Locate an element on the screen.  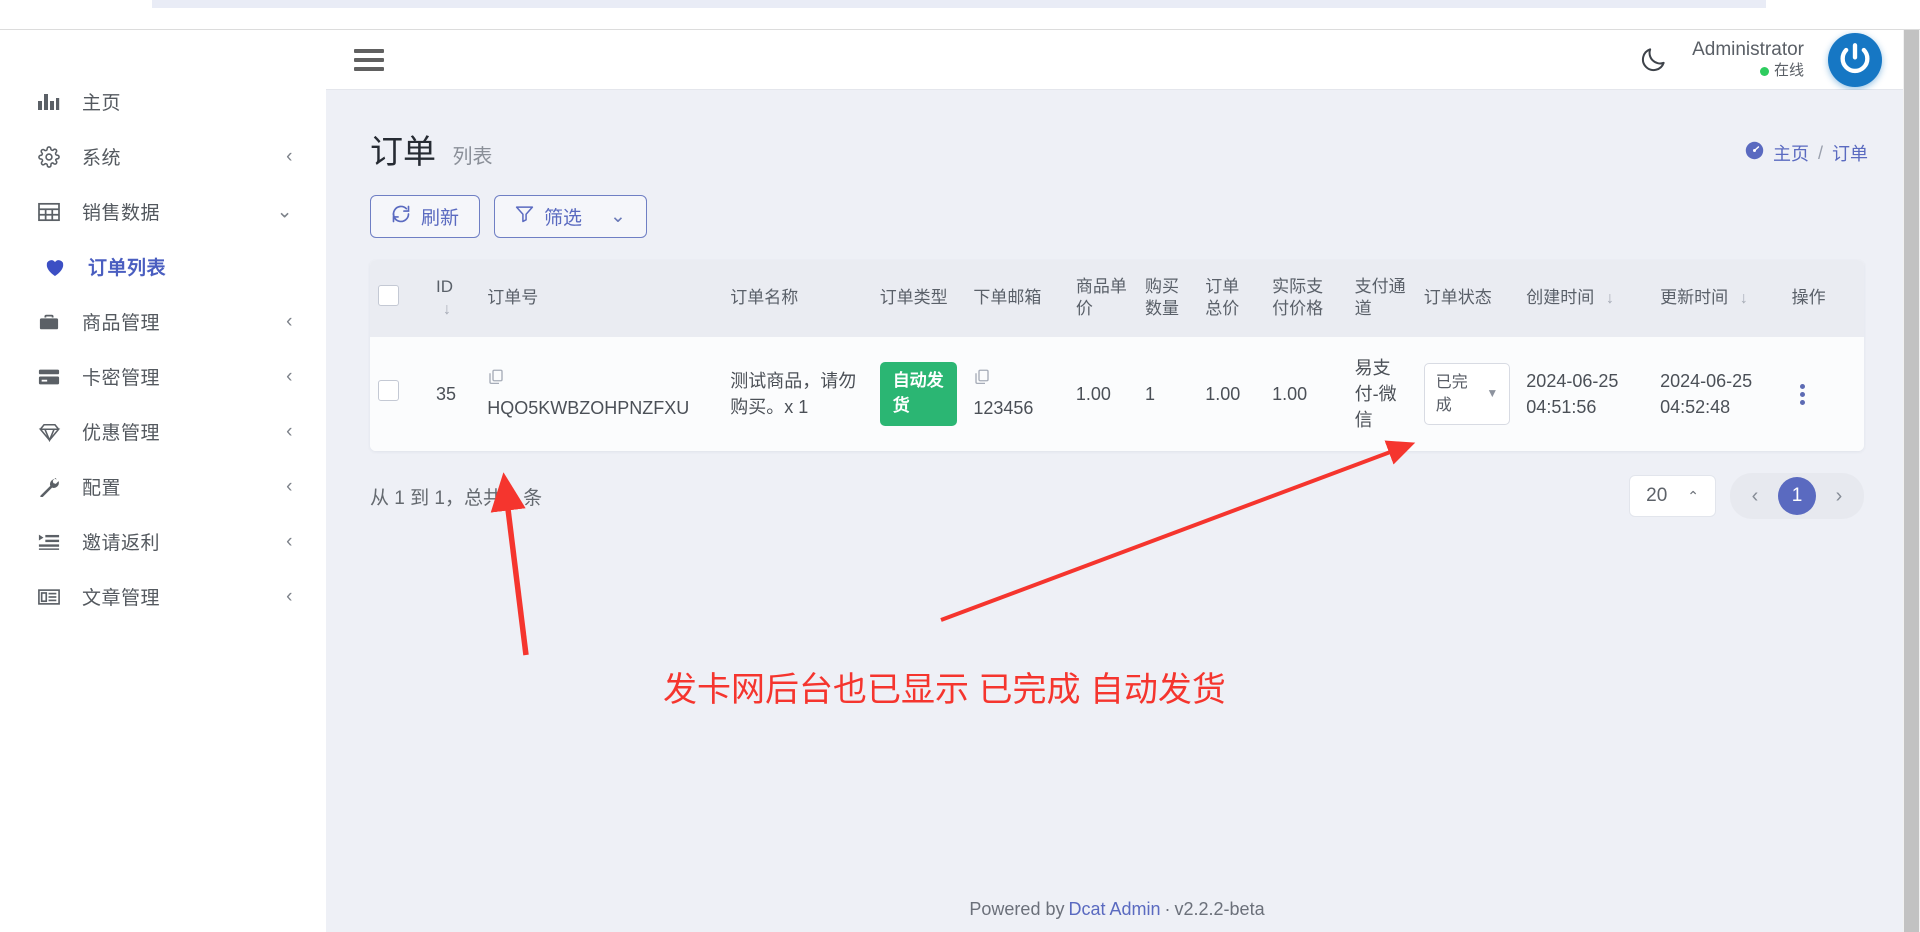
column-label: 订单状态 is located at coordinates (1457, 298).